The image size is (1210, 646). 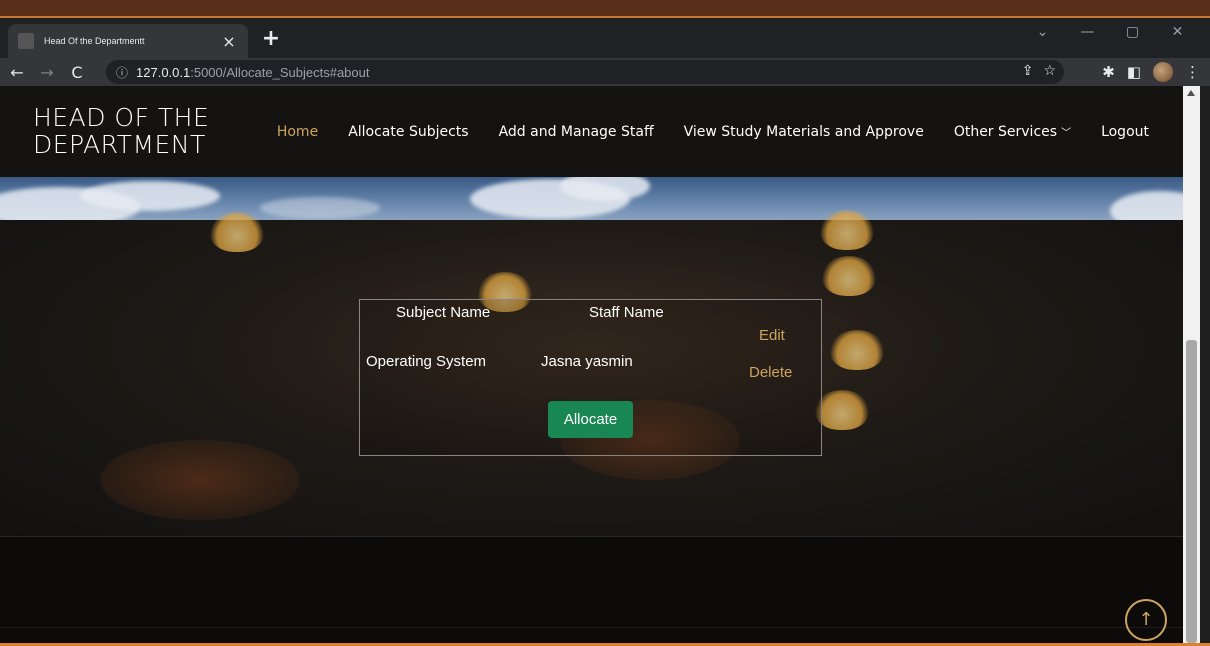 What do you see at coordinates (1205, 364) in the screenshot?
I see `window-edge` at bounding box center [1205, 364].